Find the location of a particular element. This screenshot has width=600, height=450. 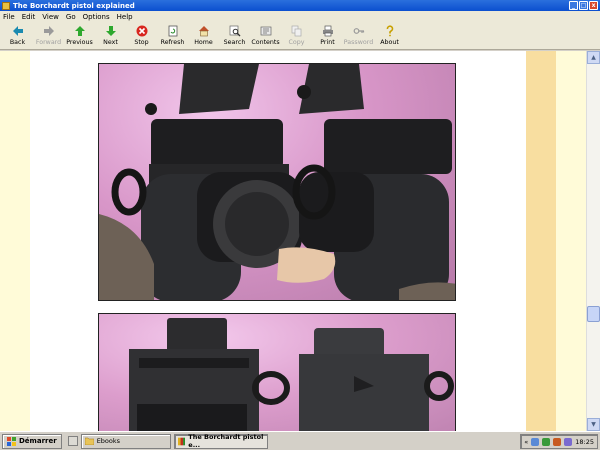

tray-app-icon is located at coordinates (557, 441).